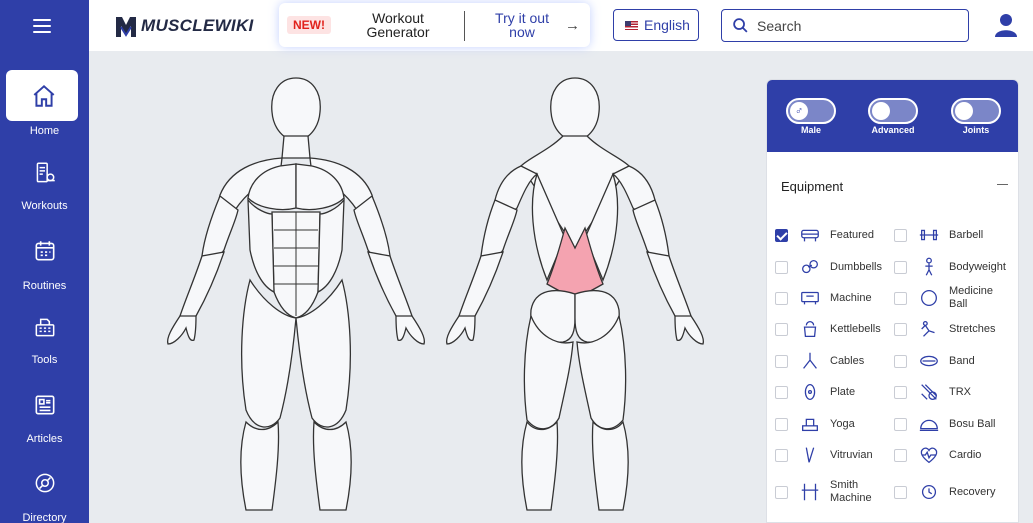 Image resolution: width=1033 pixels, height=523 pixels. What do you see at coordinates (44, 105) in the screenshot?
I see `sidebar-item-home: Home` at bounding box center [44, 105].